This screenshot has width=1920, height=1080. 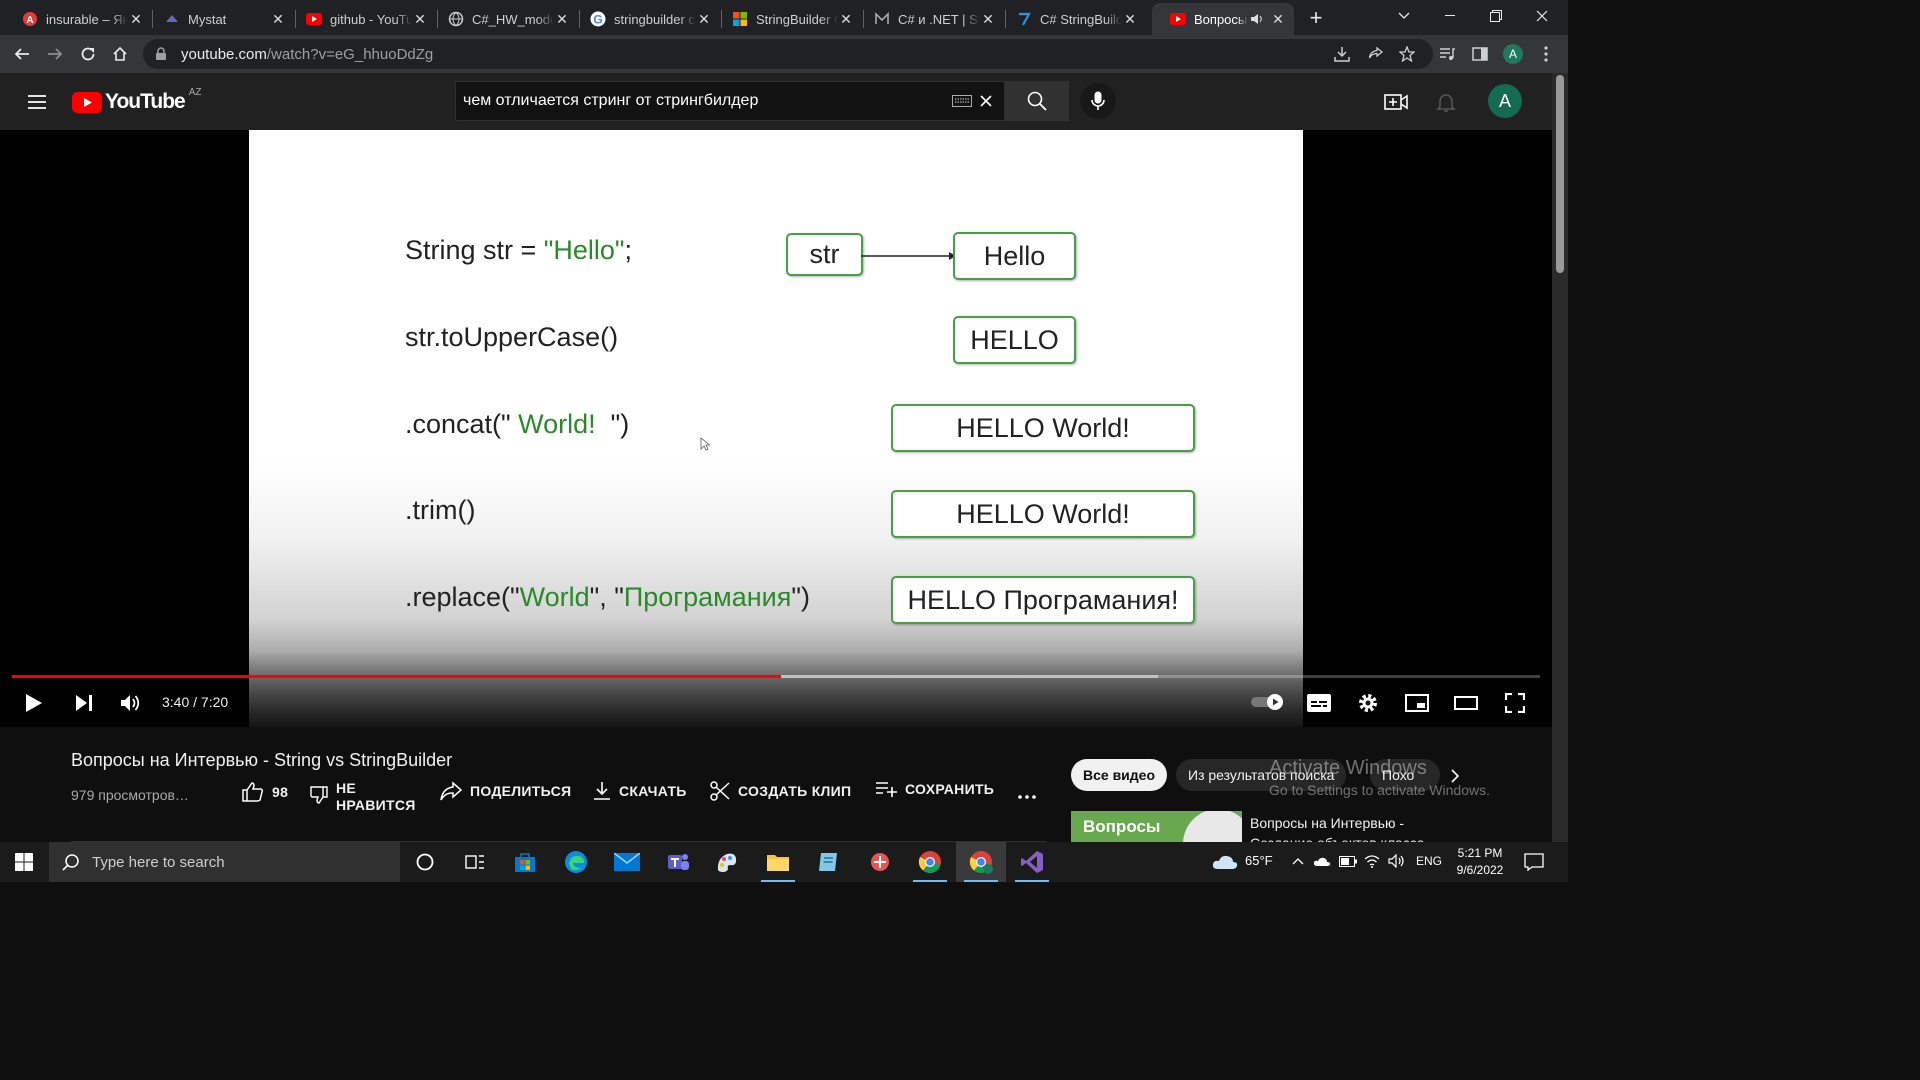 What do you see at coordinates (576, 862) in the screenshot?
I see `edge-browser-icon` at bounding box center [576, 862].